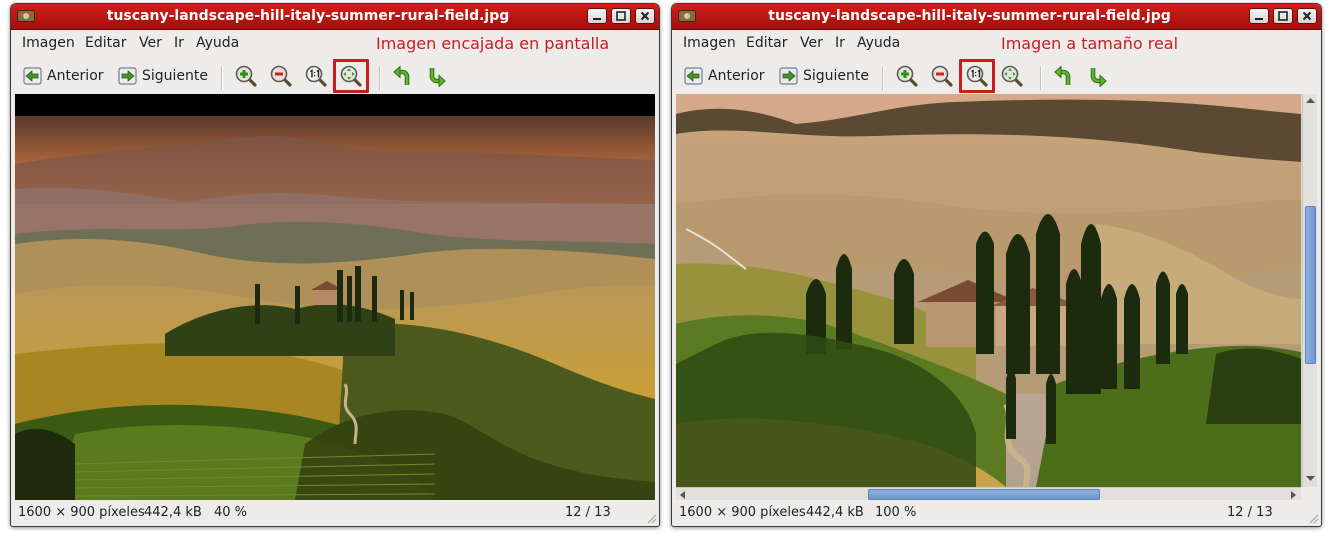  What do you see at coordinates (682, 495) in the screenshot?
I see `scroll-left-icon` at bounding box center [682, 495].